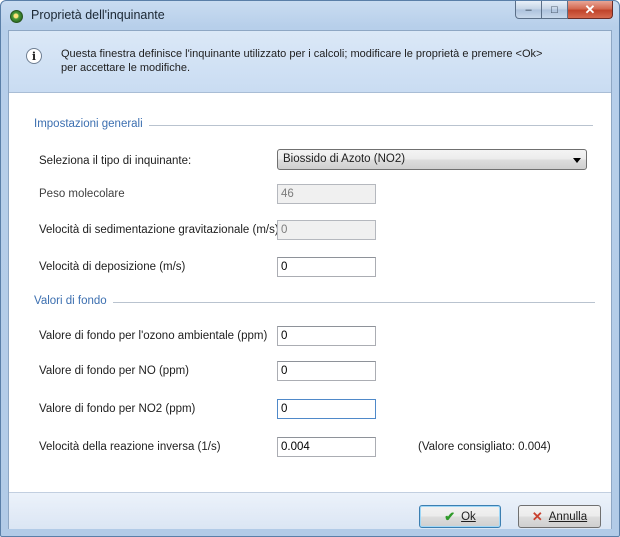 This screenshot has height=537, width=620. Describe the element at coordinates (326, 447) in the screenshot. I see `reverse-reaction-rate-field: 0.004` at that location.